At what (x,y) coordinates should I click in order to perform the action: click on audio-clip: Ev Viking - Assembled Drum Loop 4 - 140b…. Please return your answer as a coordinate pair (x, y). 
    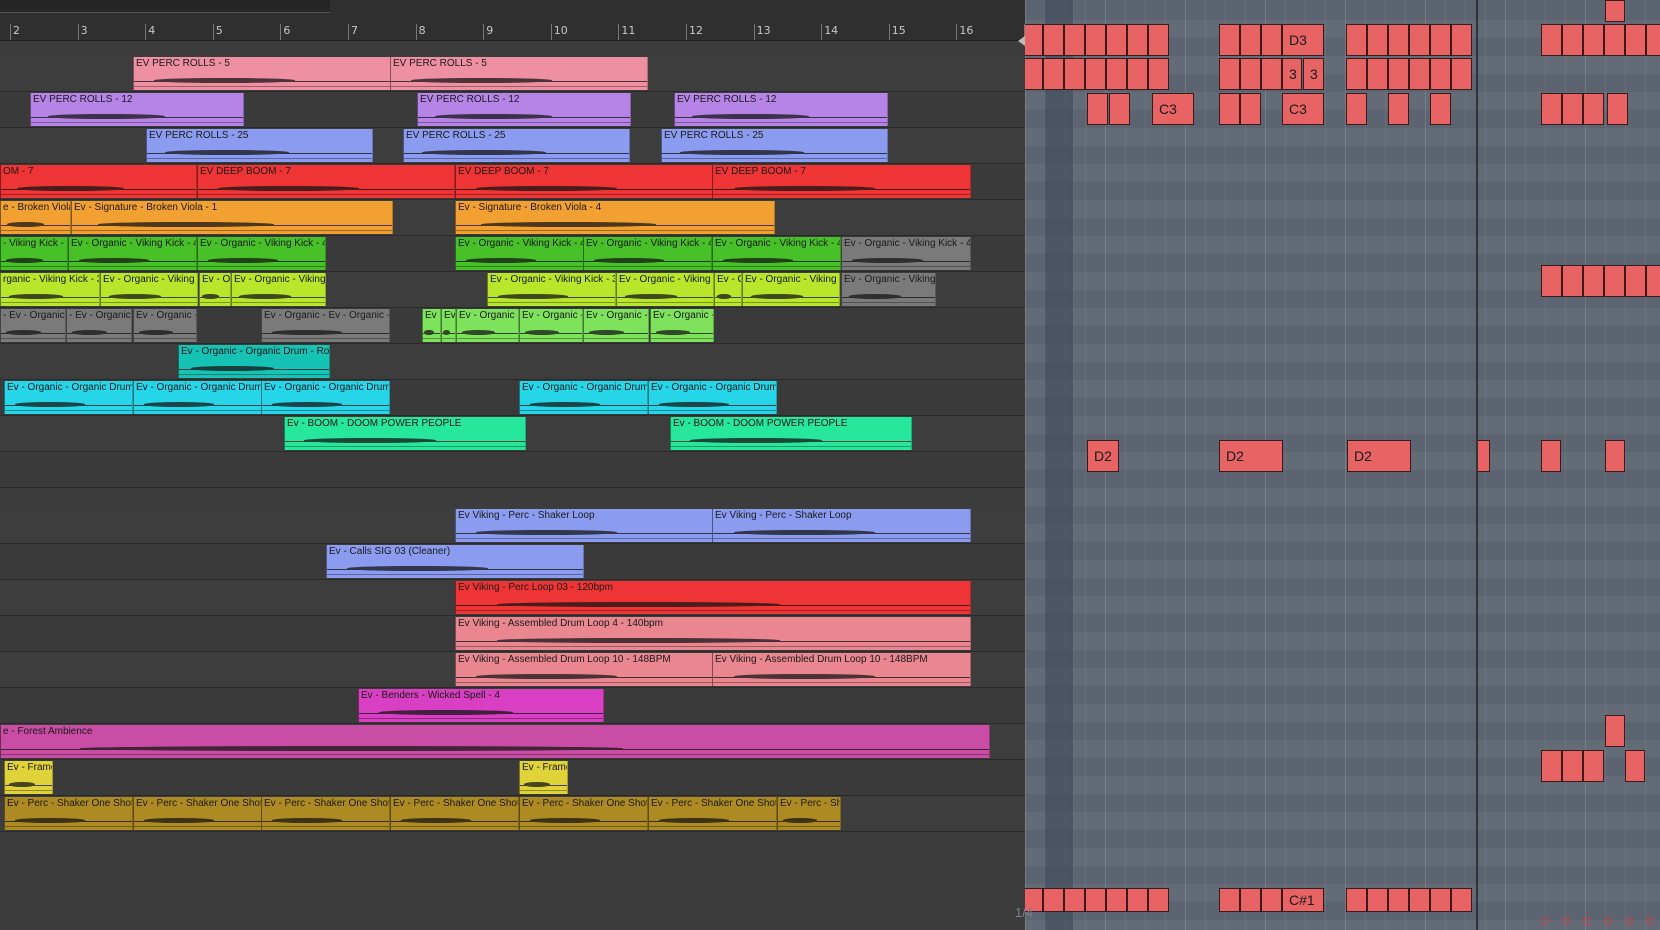
    Looking at the image, I should click on (713, 633).